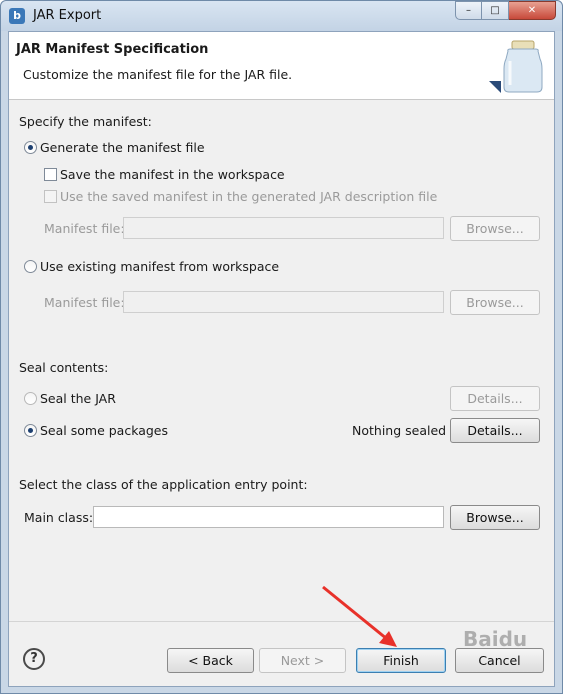 The height and width of the screenshot is (694, 563). I want to click on manifest-section-label: Specify the manifest:, so click(85, 121).